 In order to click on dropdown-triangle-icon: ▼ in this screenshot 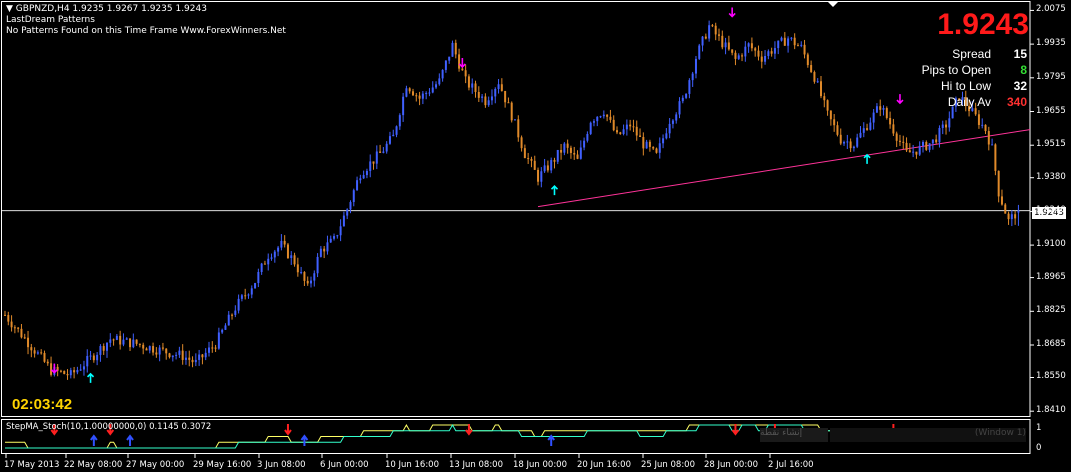, I will do `click(9, 9)`.